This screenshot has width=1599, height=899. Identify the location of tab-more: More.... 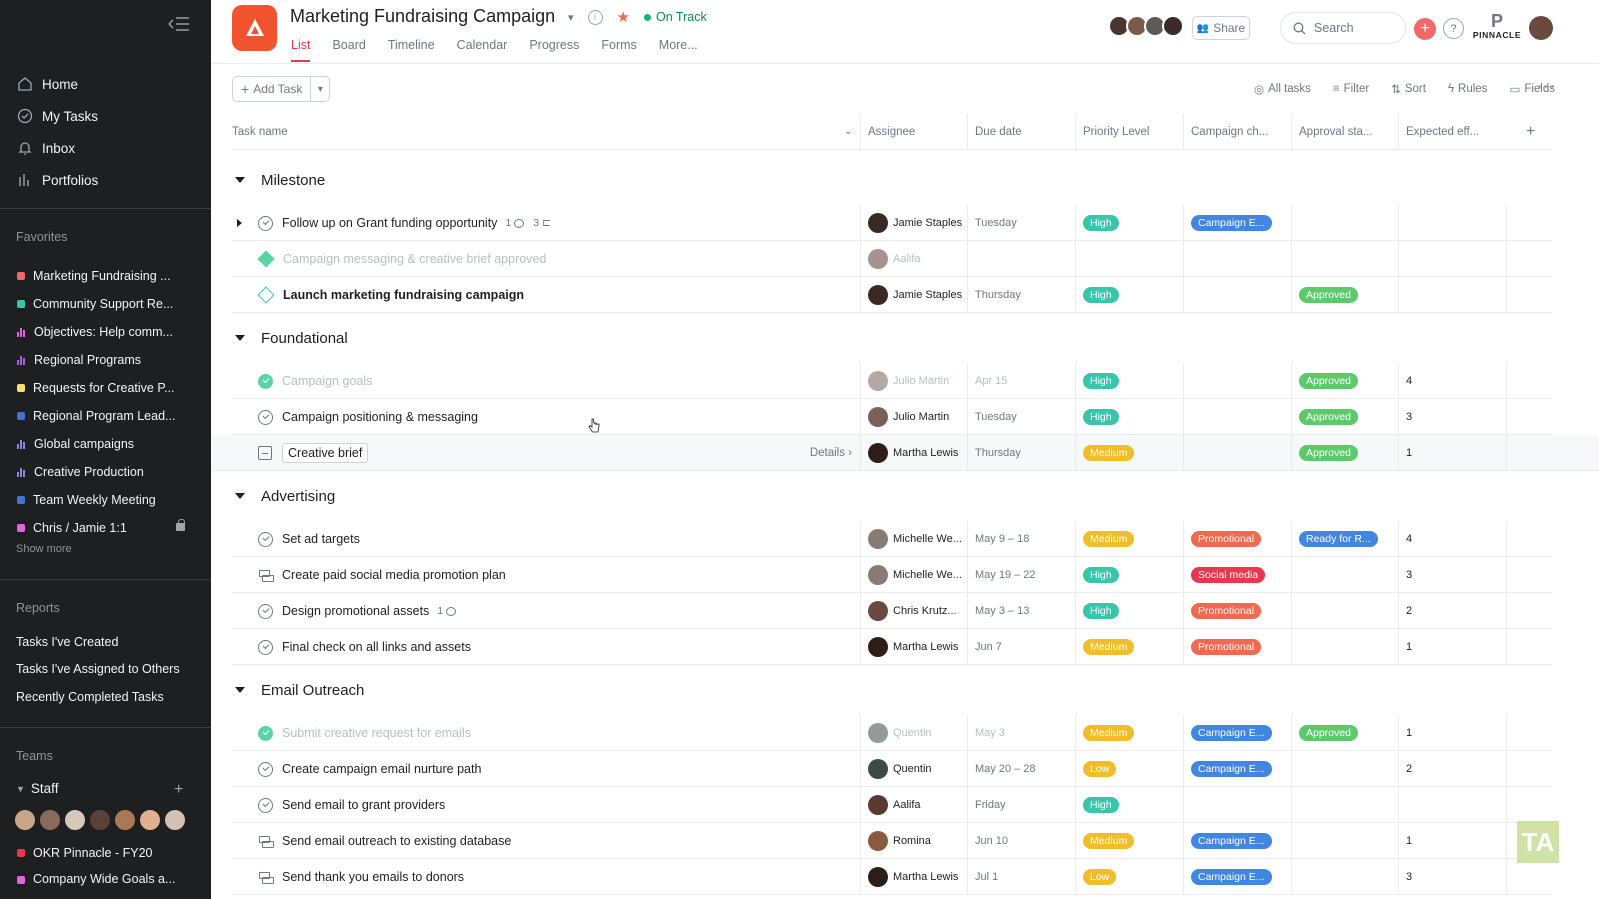
(678, 50).